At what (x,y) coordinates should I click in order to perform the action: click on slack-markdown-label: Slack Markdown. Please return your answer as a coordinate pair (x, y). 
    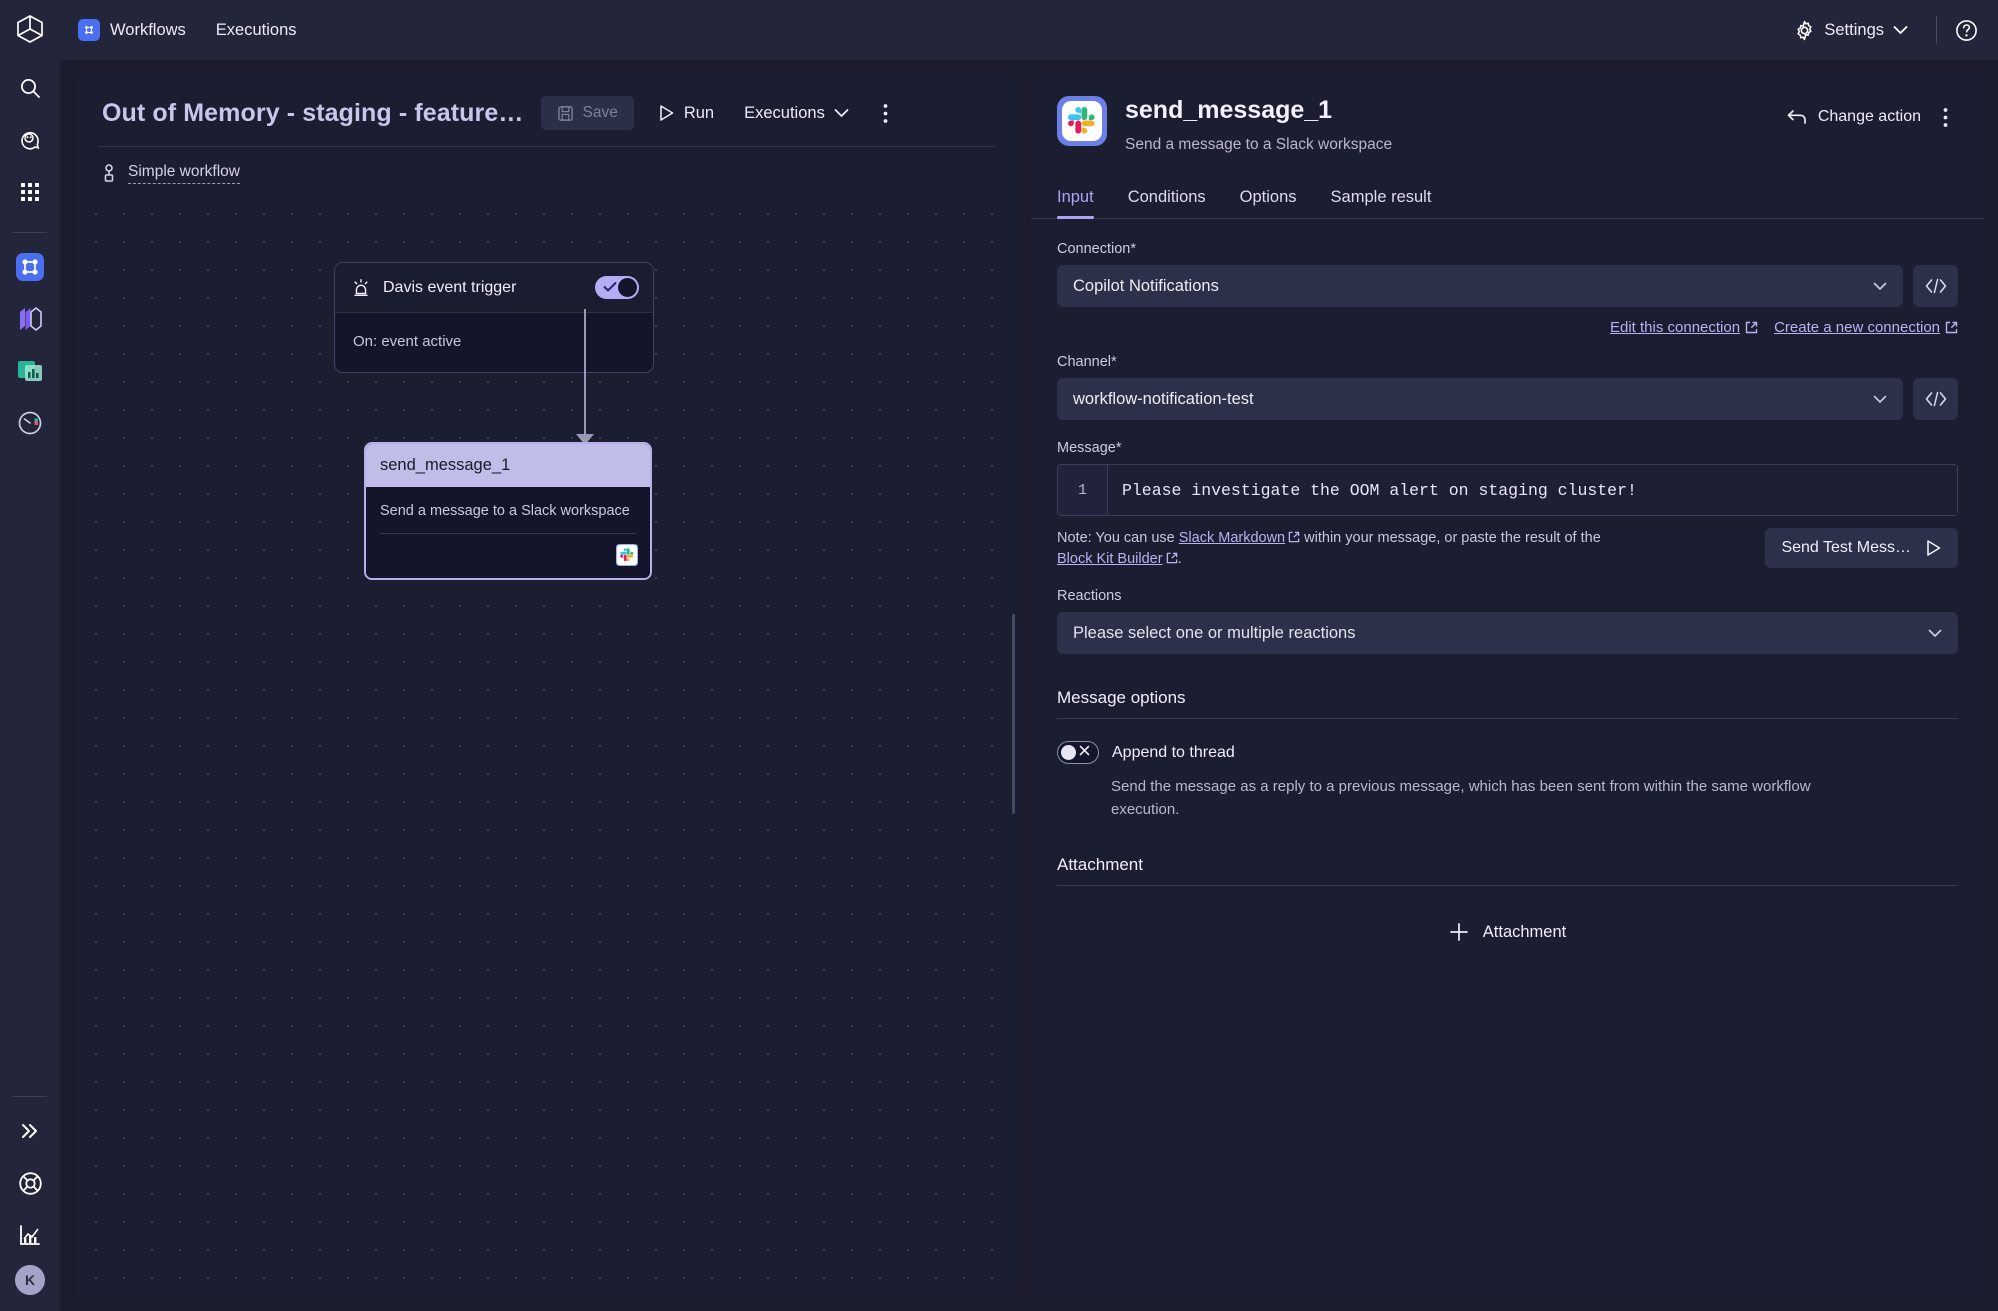
    Looking at the image, I should click on (1232, 538).